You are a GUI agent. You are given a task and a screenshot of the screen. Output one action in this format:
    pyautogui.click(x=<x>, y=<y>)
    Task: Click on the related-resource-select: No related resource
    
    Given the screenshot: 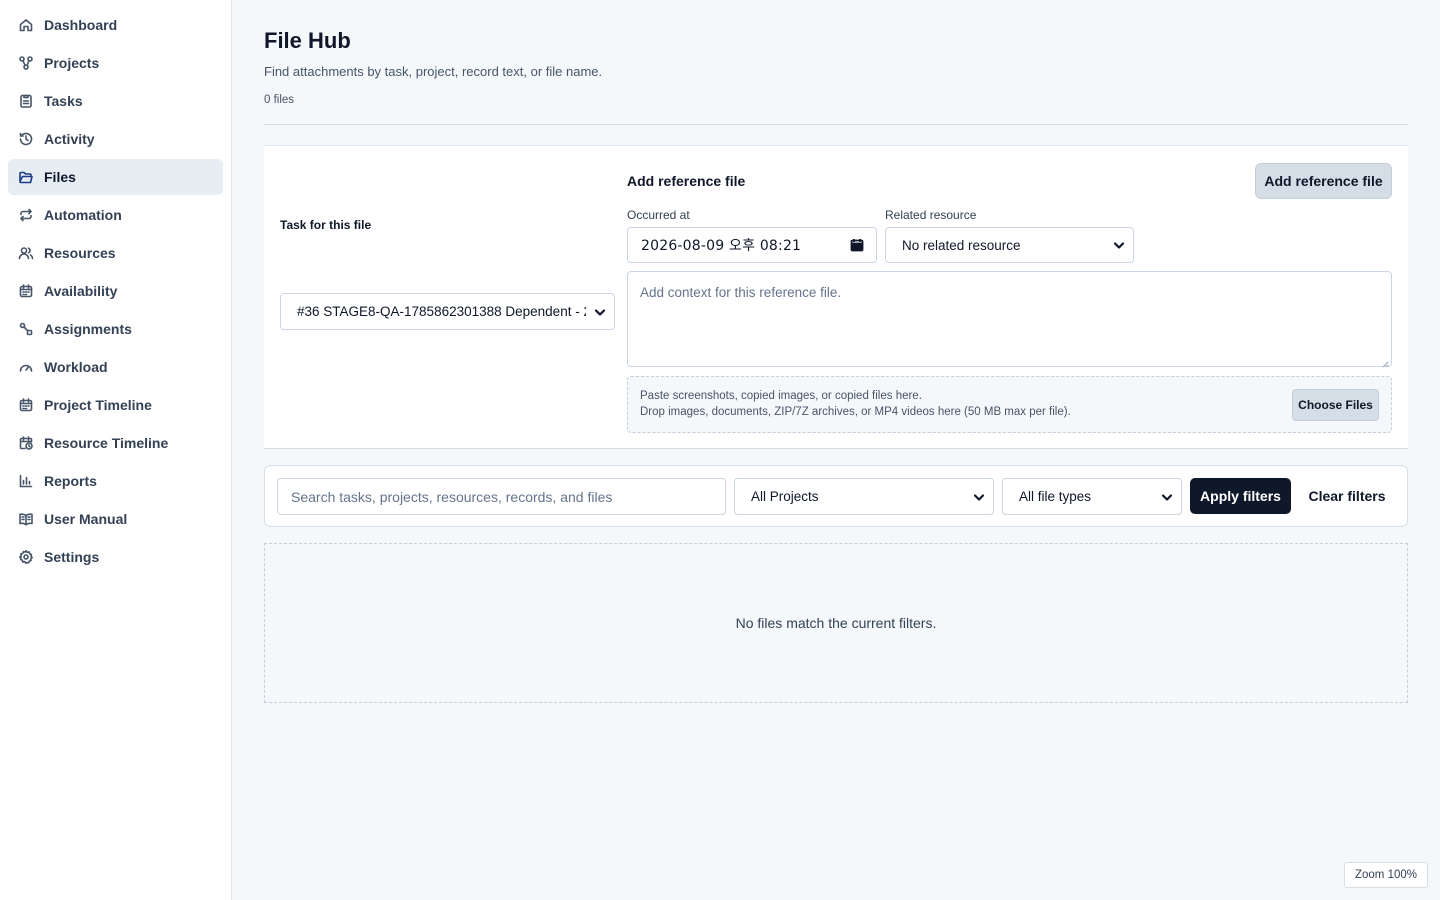 What is the action you would take?
    pyautogui.click(x=1009, y=245)
    